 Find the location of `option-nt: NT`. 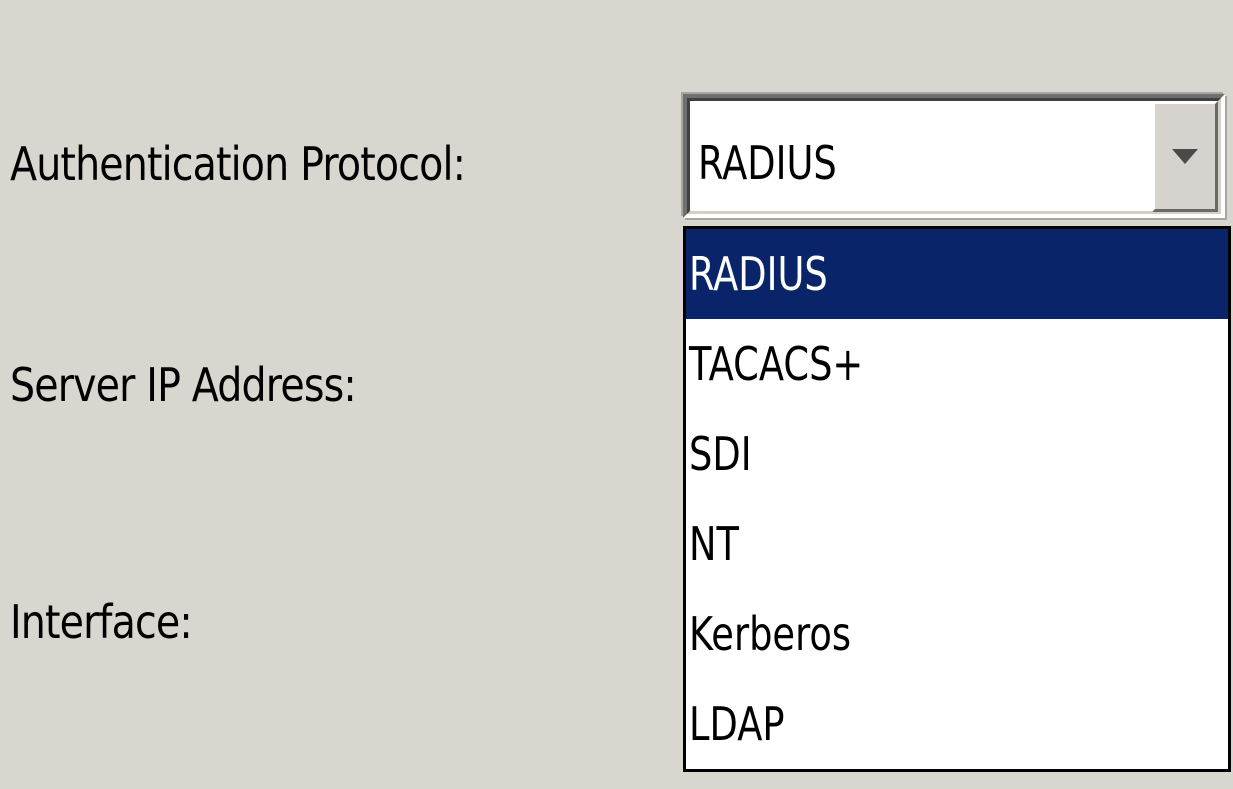

option-nt: NT is located at coordinates (957, 544).